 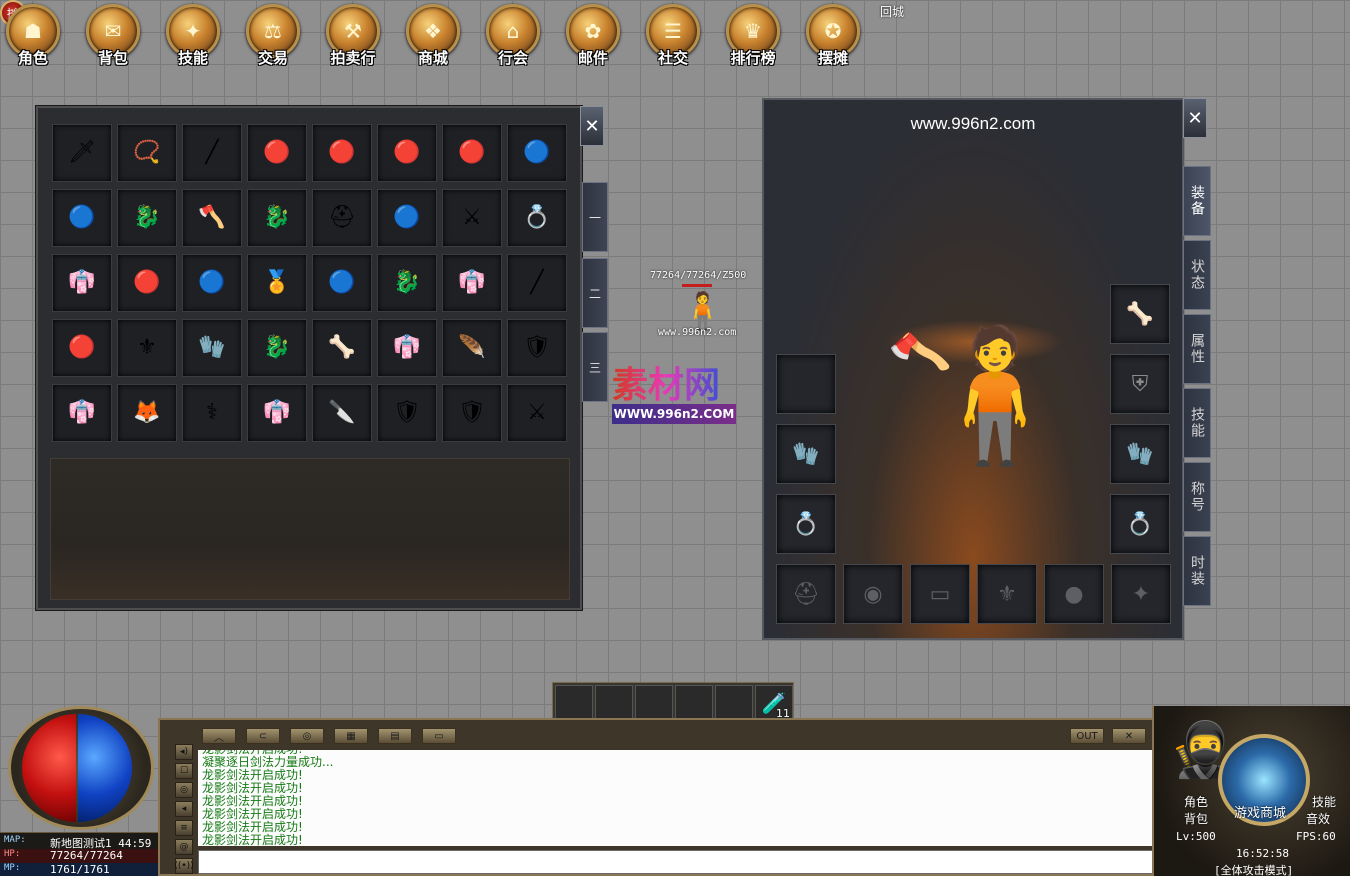 I want to click on bag-slot: 🧤, so click(x=212, y=348).